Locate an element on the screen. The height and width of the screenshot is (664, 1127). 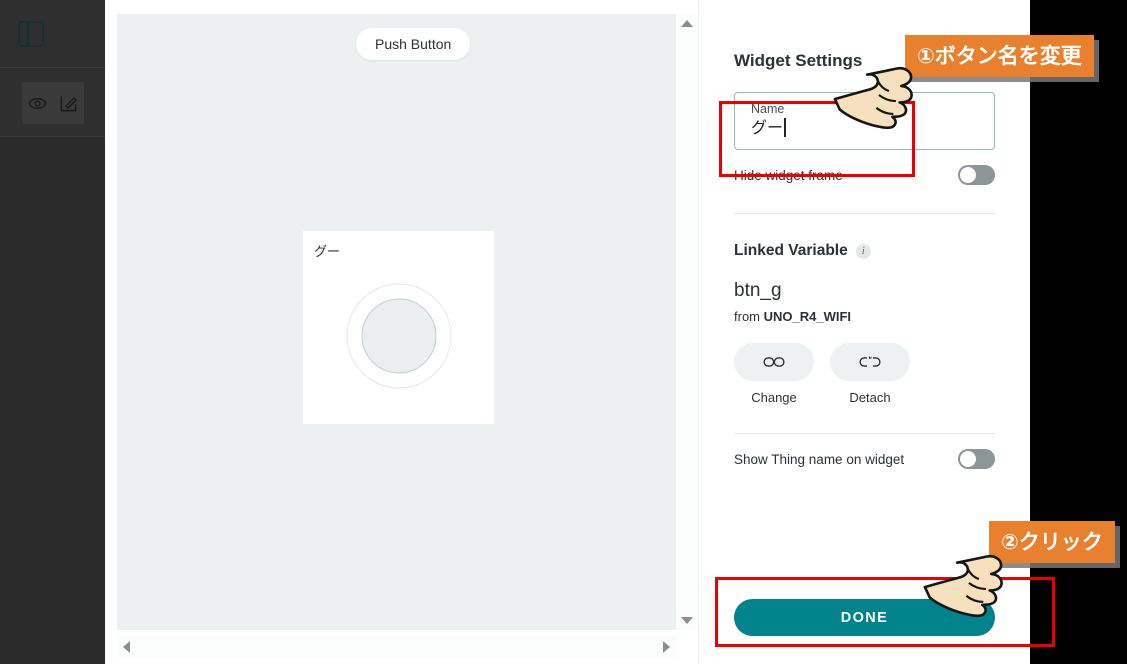
left-sidebar is located at coordinates (52, 332).